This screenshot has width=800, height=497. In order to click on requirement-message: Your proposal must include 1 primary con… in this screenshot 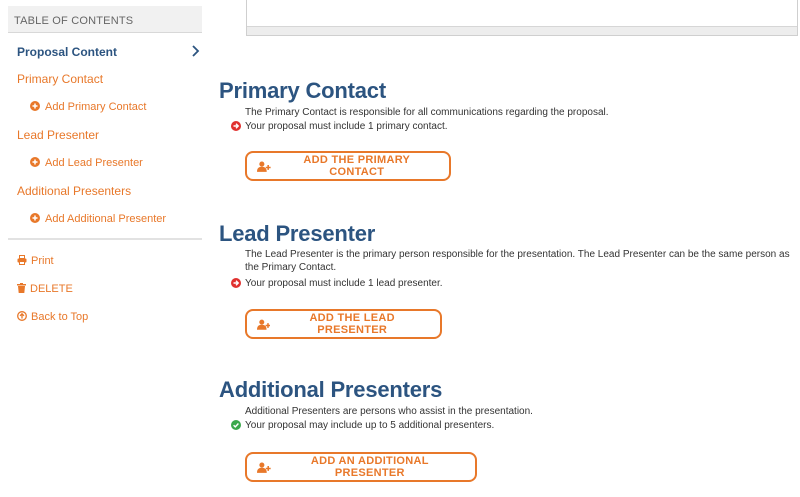, I will do `click(339, 126)`.